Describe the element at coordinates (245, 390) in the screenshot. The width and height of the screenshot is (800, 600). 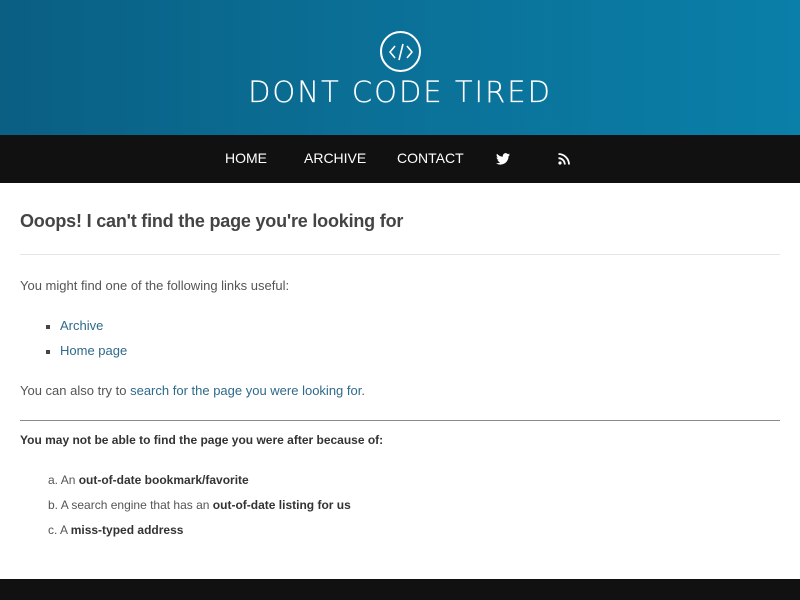
I see `search-link: search for the page you were looking for` at that location.